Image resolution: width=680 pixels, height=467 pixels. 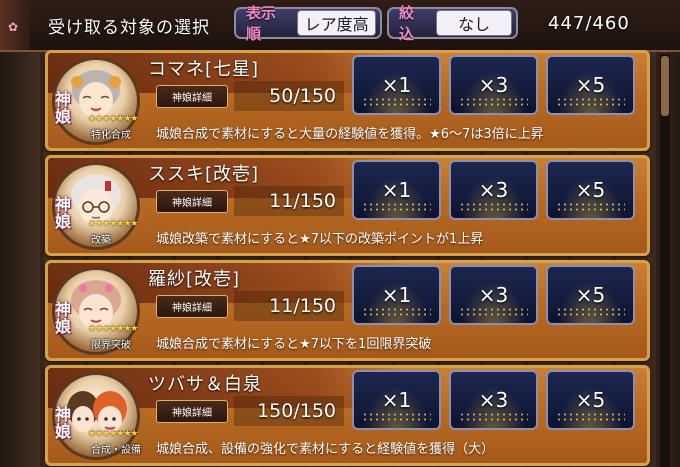 What do you see at coordinates (205, 384) in the screenshot?
I see `character-name: ツバサ＆白泉` at bounding box center [205, 384].